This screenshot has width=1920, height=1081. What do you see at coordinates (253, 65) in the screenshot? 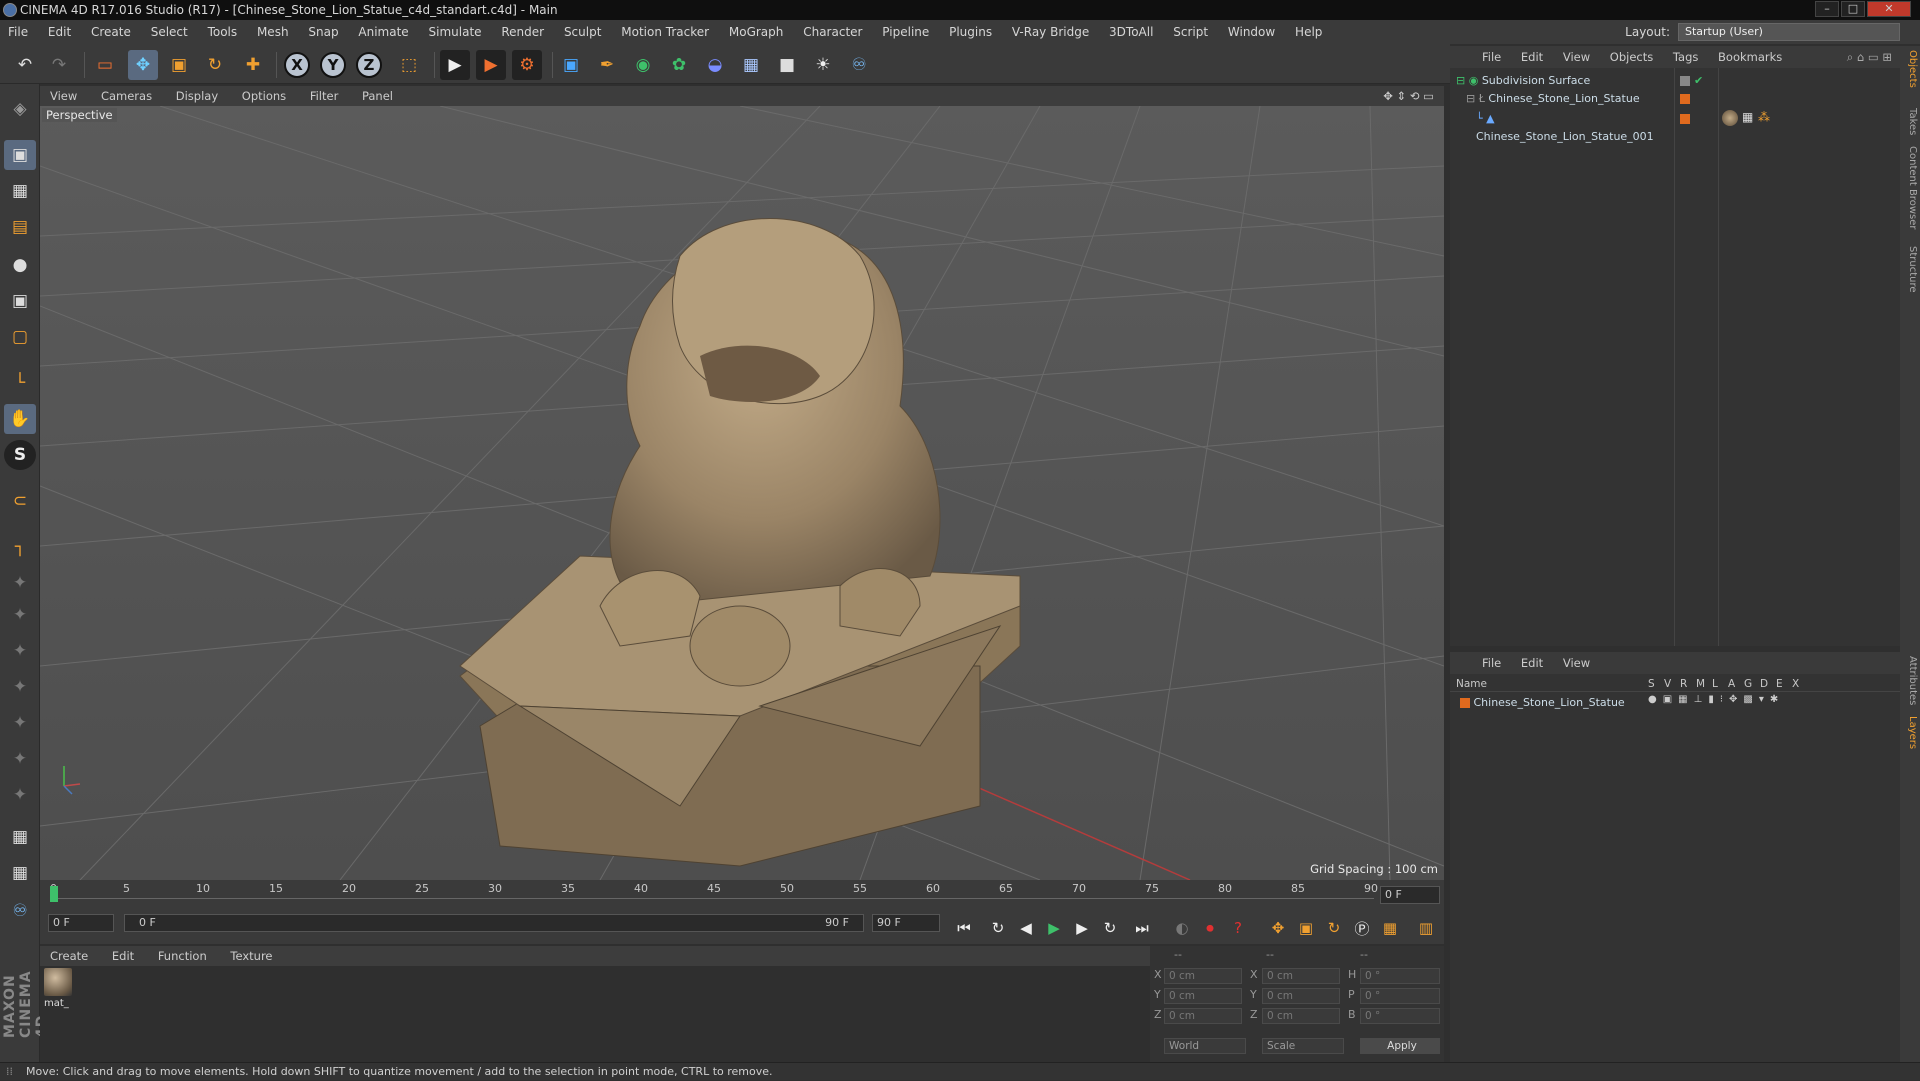
I see `transform-tool-icon: ✚` at bounding box center [253, 65].